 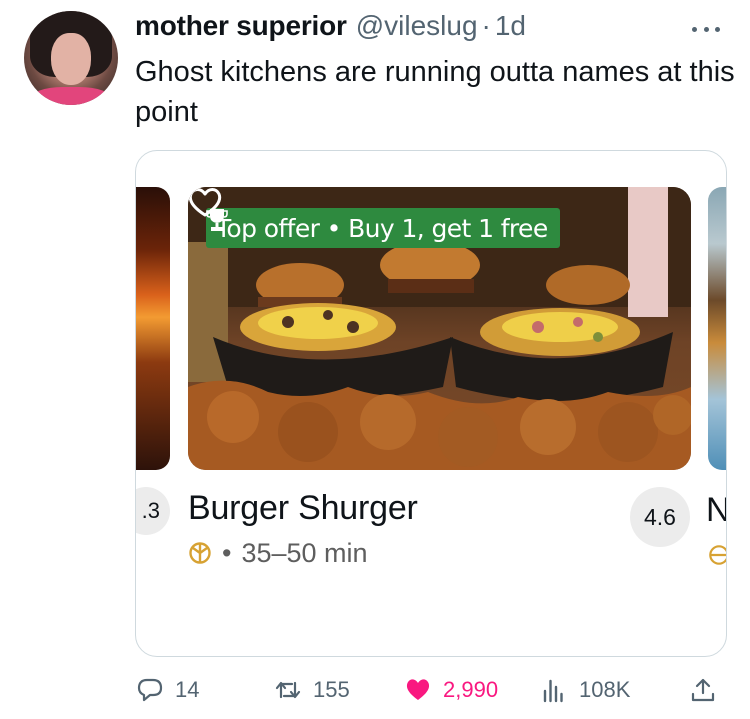 I want to click on restaurant-meta: • 35–50 min, so click(x=278, y=553).